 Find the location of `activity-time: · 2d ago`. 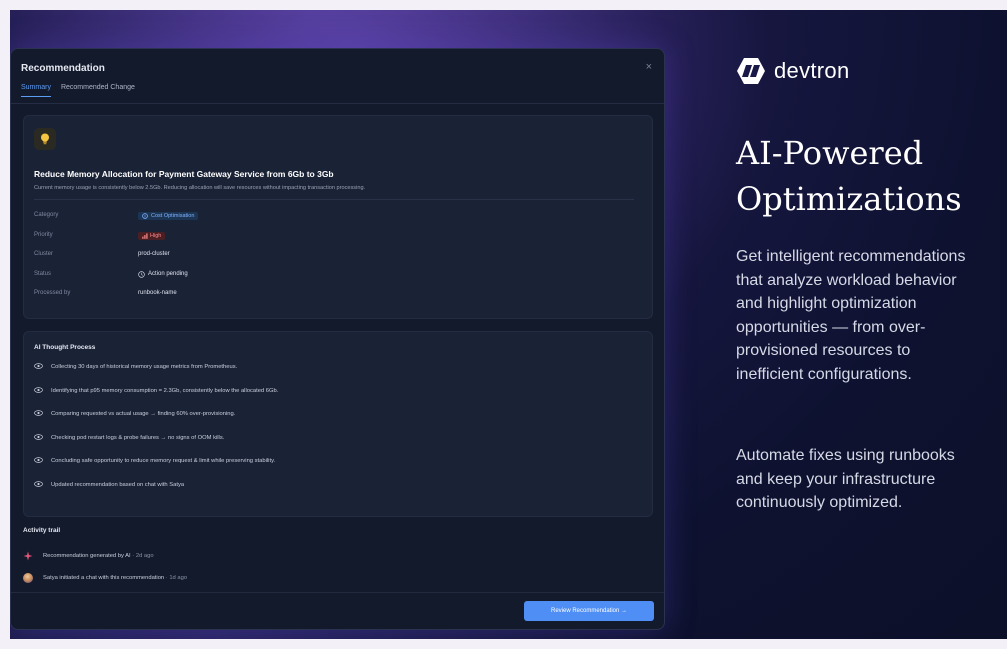

activity-time: · 2d ago is located at coordinates (143, 556).